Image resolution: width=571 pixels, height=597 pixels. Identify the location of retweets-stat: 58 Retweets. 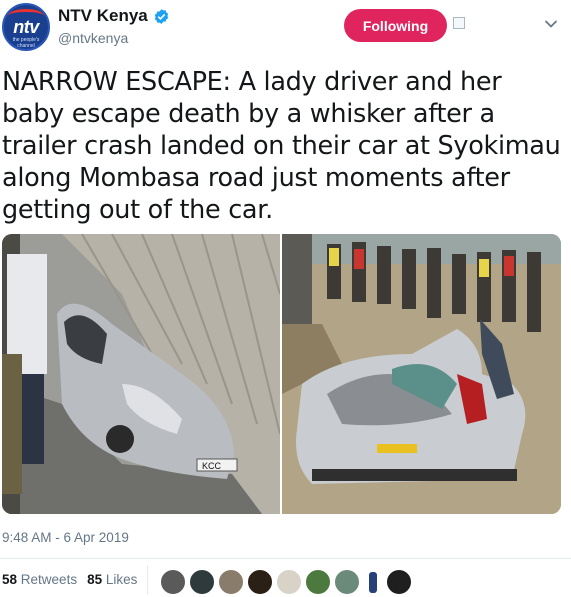
(39, 579).